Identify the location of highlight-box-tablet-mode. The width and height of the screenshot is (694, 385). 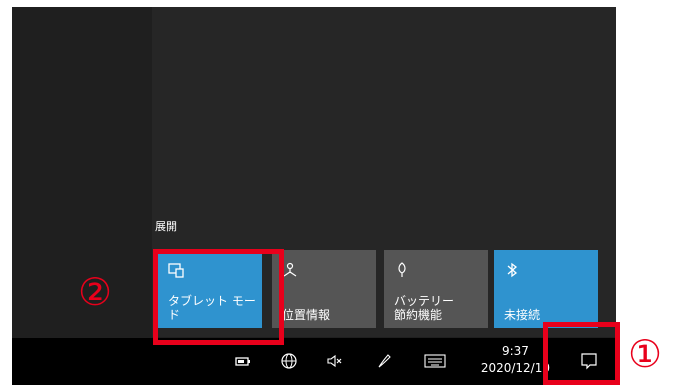
(218, 297).